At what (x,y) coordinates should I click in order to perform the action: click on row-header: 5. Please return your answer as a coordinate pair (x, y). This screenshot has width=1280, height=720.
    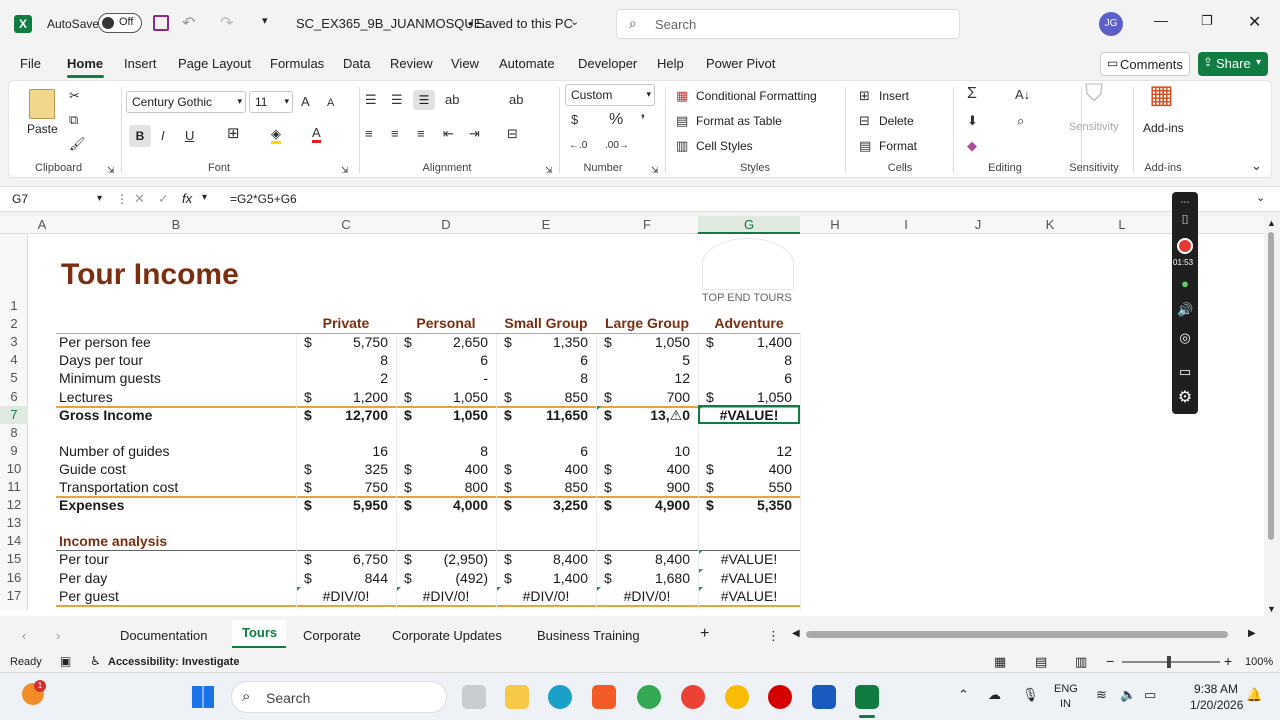
    Looking at the image, I should click on (14, 378).